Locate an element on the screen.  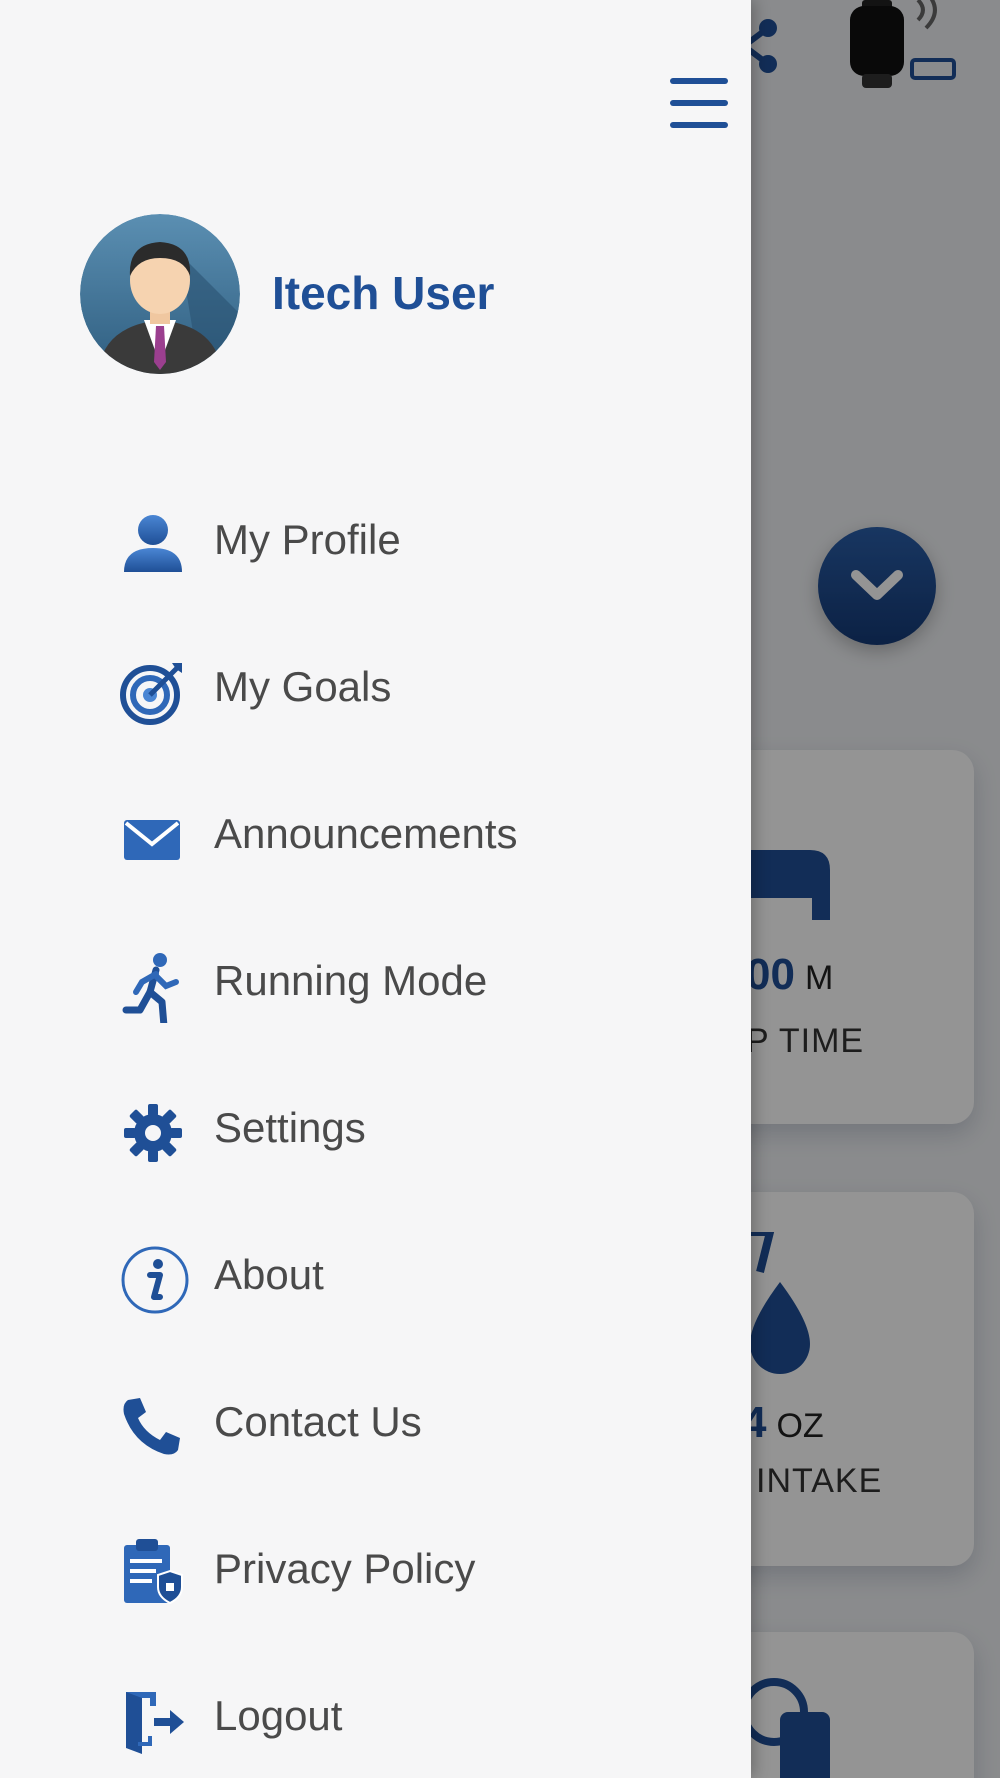
menu-item-my-goals: My Goals is located at coordinates (375, 686).